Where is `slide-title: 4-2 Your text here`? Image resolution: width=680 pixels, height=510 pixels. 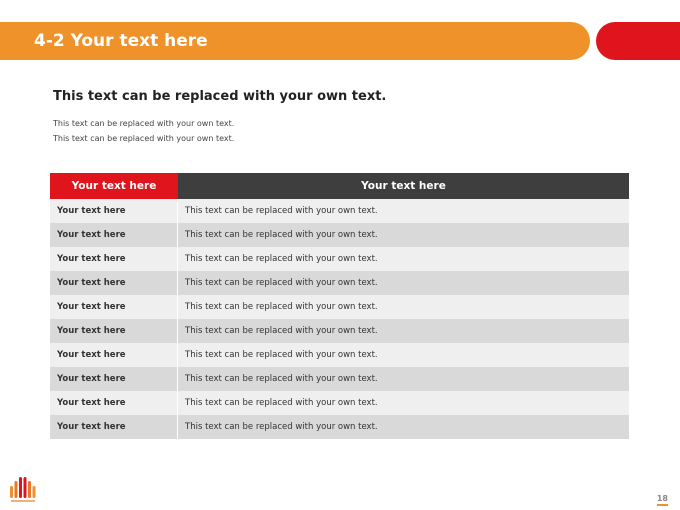 slide-title: 4-2 Your text here is located at coordinates (121, 41).